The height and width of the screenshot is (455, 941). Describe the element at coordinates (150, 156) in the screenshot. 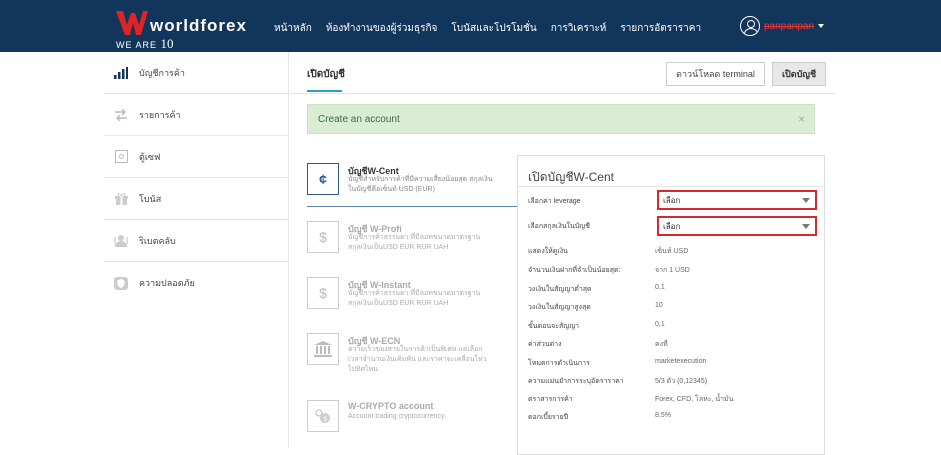

I see `sidebar-item-label: ตู้เซฟ` at that location.